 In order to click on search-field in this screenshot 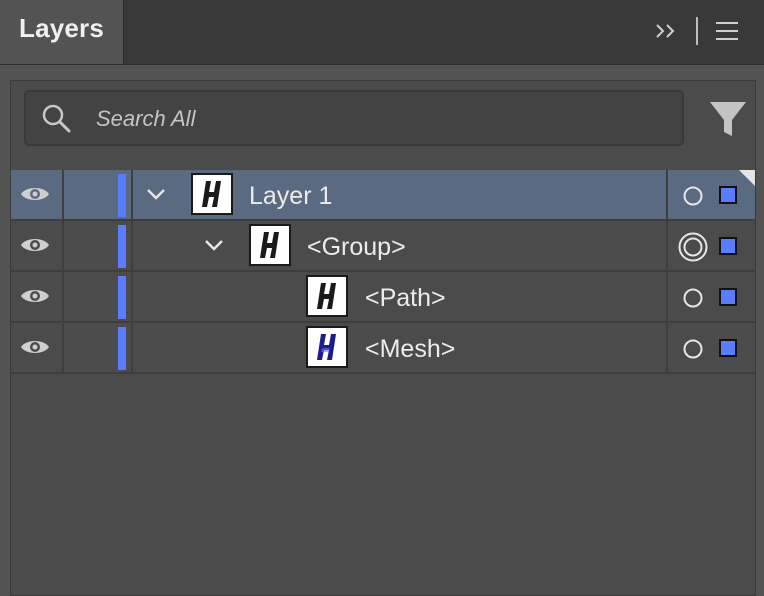, I will do `click(354, 118)`.